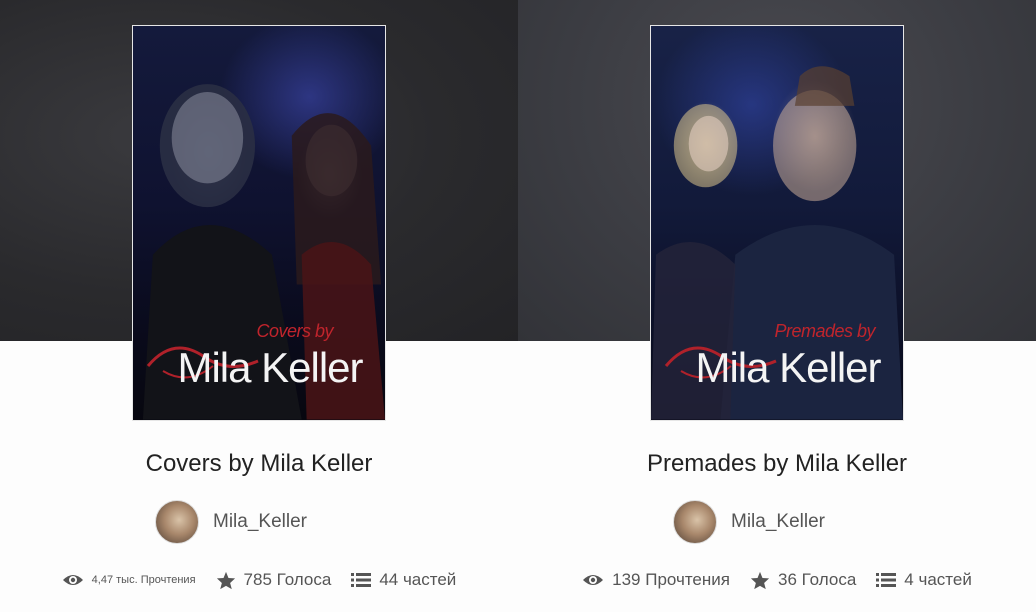 The height and width of the screenshot is (612, 1036). I want to click on parts-stat: 4 частей, so click(924, 580).